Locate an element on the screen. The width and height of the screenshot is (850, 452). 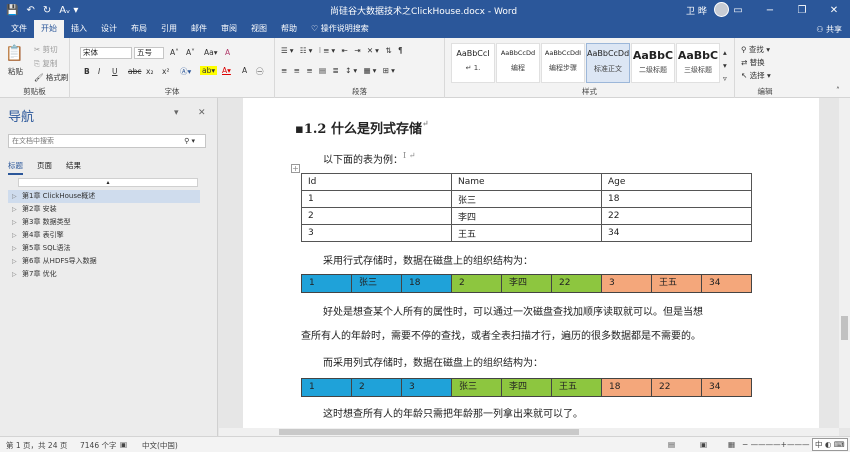
collapse-headings-bar: ▴ is located at coordinates (108, 182).